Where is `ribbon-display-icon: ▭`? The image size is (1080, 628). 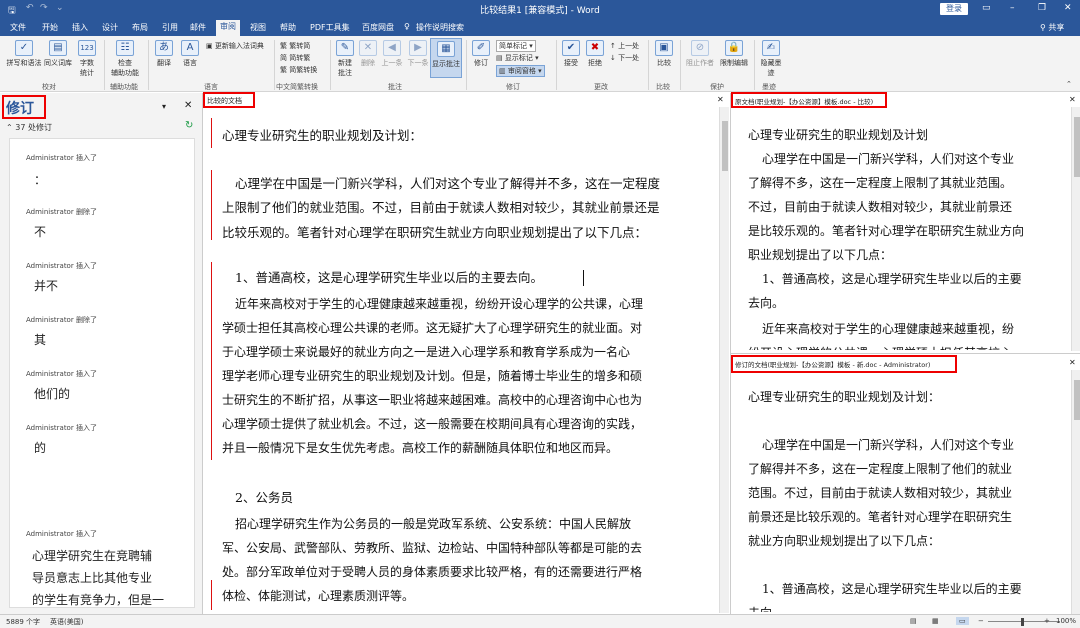
ribbon-display-icon: ▭ is located at coordinates (986, 8).